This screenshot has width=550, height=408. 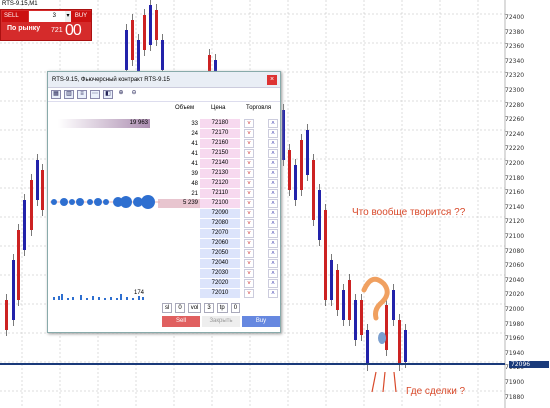 I want to click on sell-button: SELL, so click(x=15, y=16).